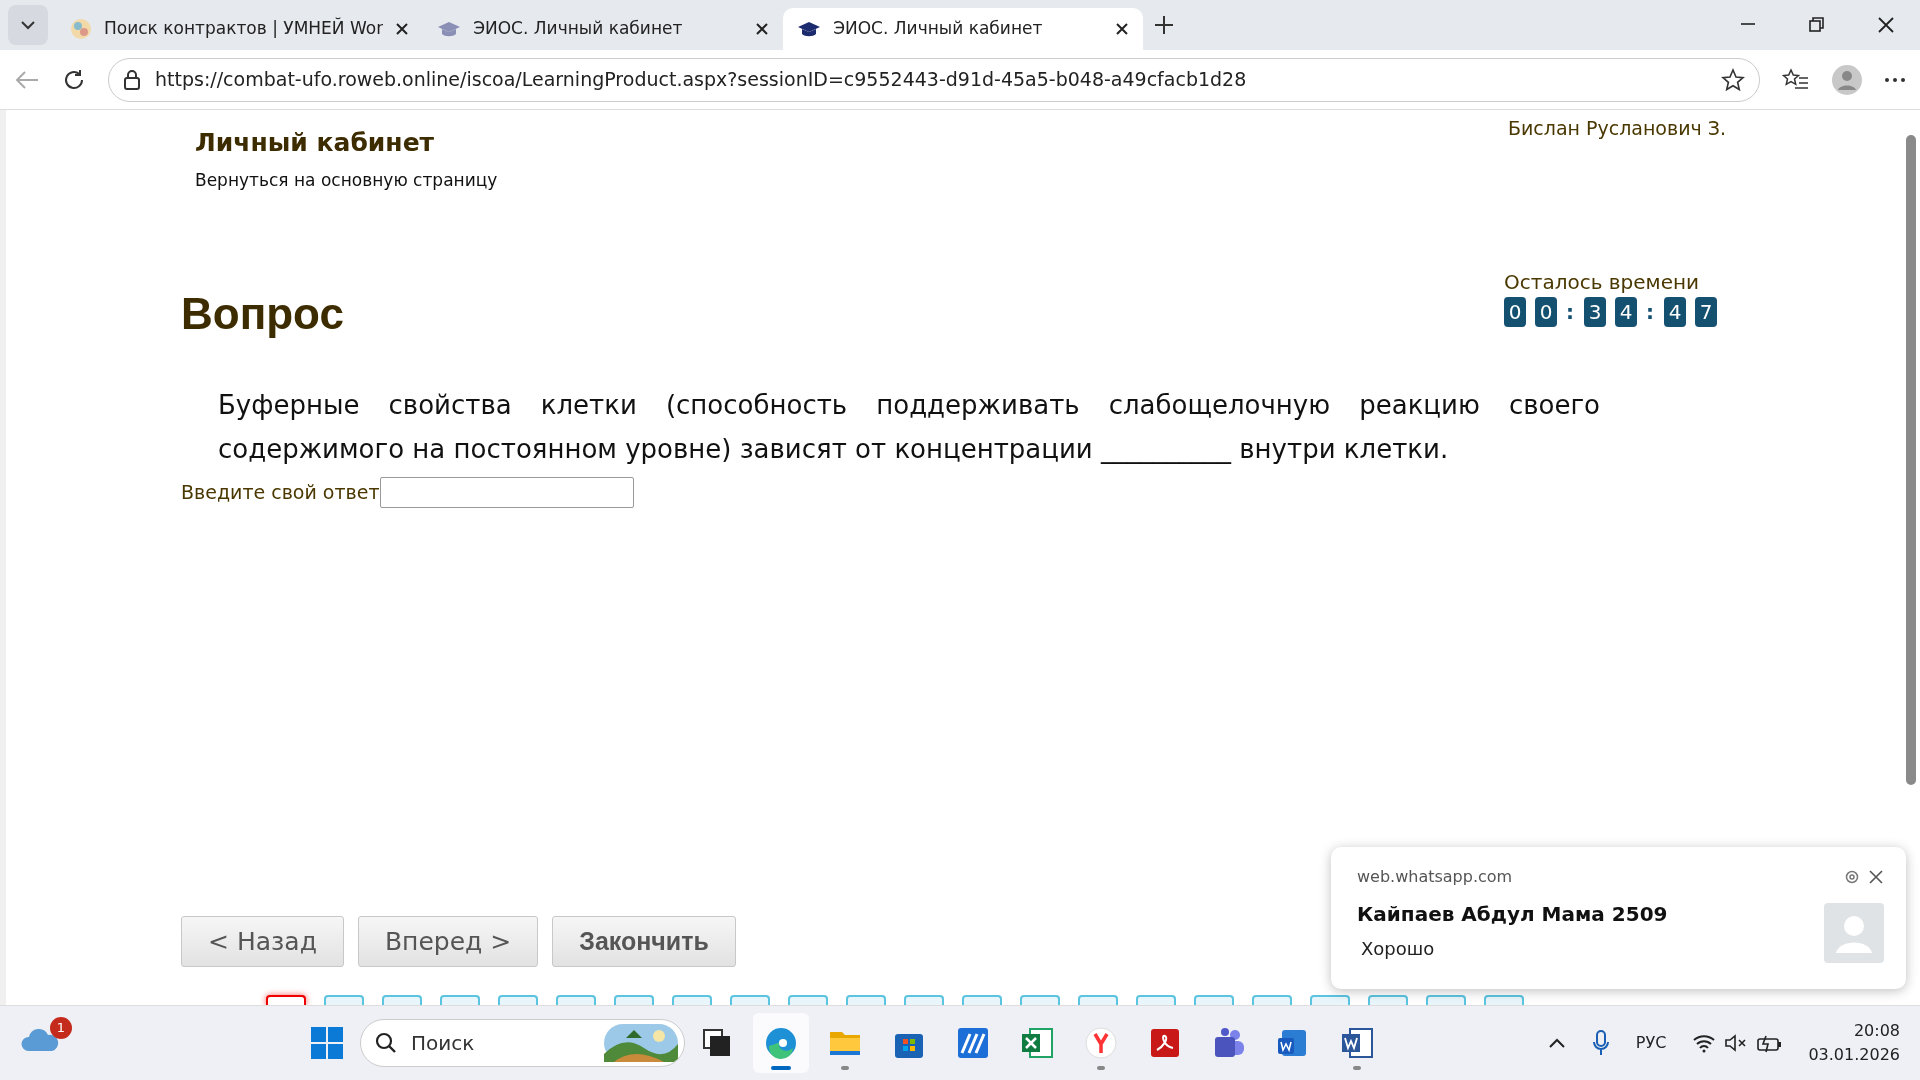 This screenshot has height=1080, width=1920. I want to click on answer-label: Введите свой ответ, so click(280, 493).